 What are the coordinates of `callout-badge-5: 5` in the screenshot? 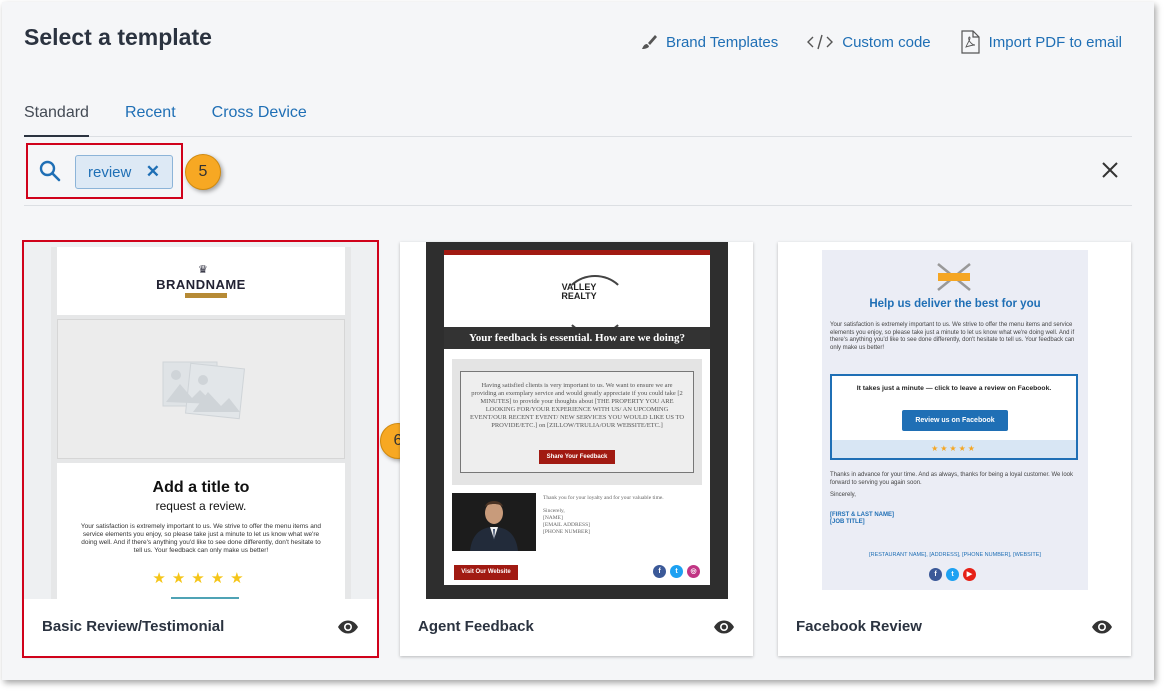 It's located at (203, 172).